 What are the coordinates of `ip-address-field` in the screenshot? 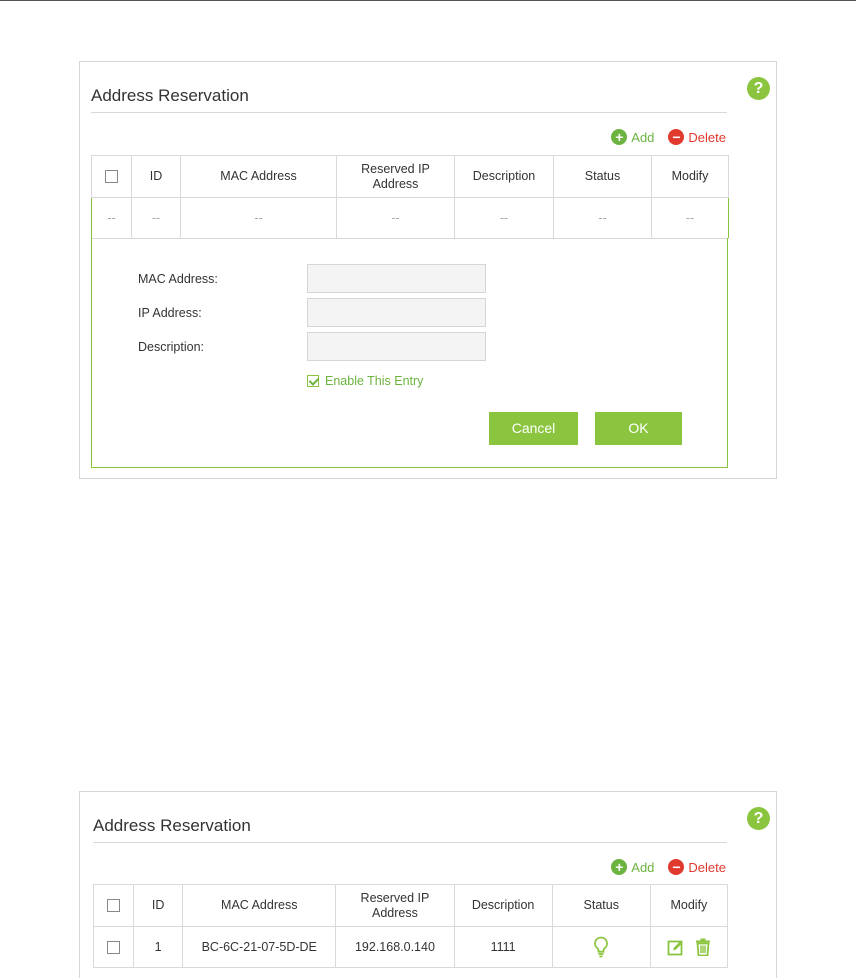 It's located at (396, 312).